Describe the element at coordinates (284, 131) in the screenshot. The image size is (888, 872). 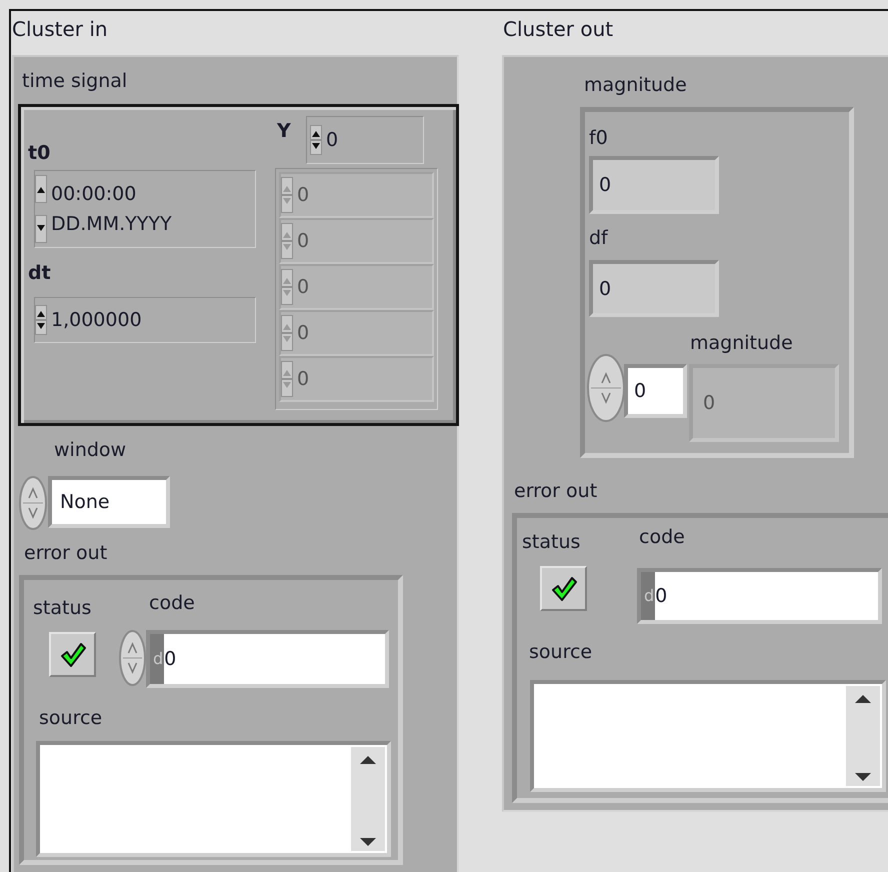
I see `label: Y` at that location.